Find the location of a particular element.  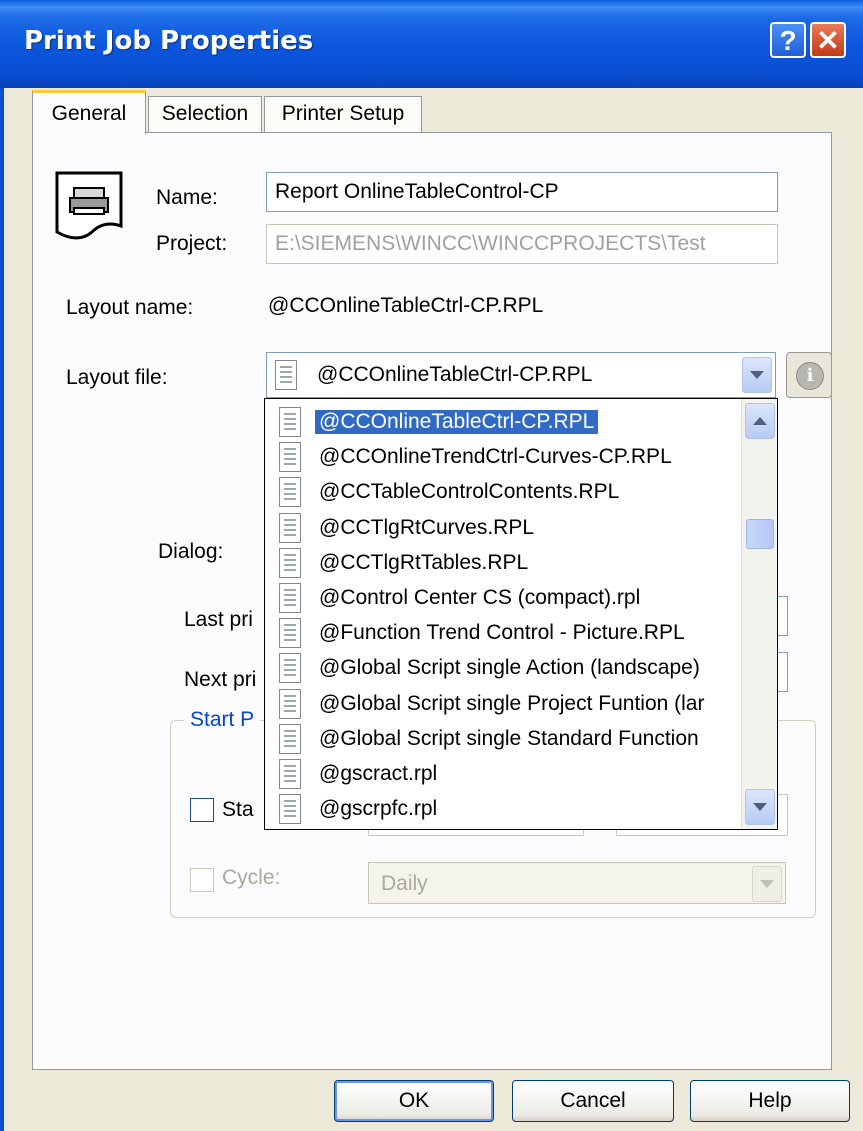

layout-name-value: @CCOnlineTableCtrl-CP.RPL is located at coordinates (406, 305).